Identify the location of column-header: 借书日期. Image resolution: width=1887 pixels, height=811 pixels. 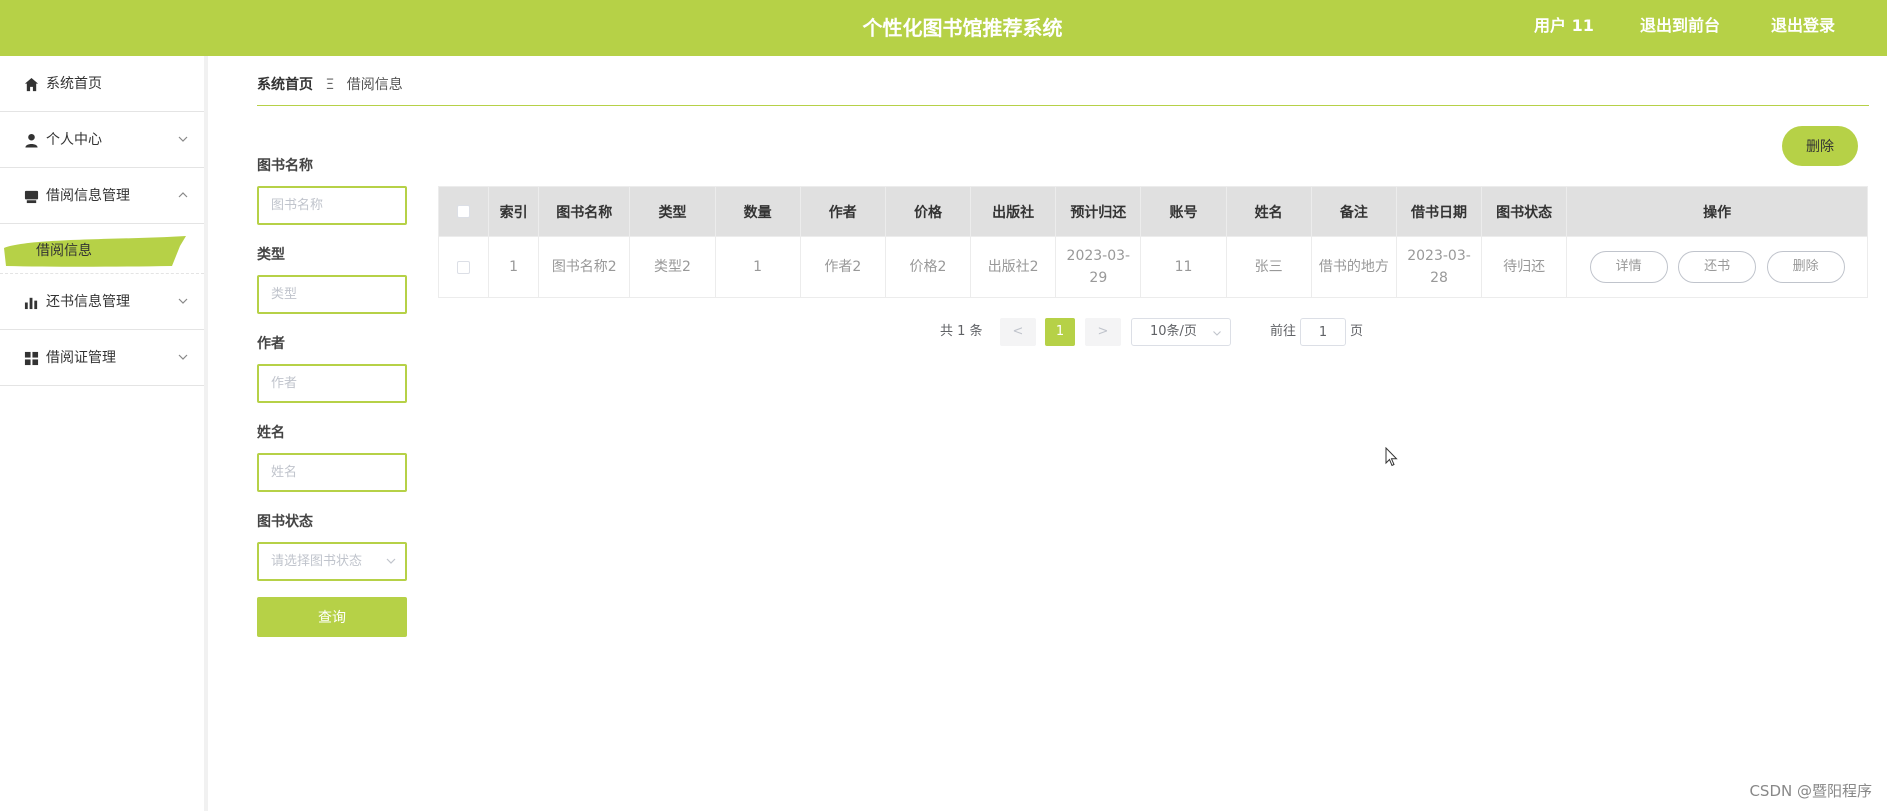
(1439, 211).